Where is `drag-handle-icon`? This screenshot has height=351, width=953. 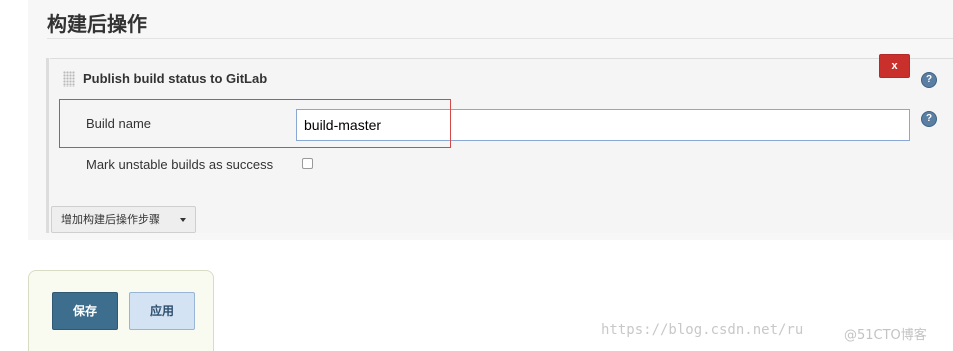 drag-handle-icon is located at coordinates (69, 79).